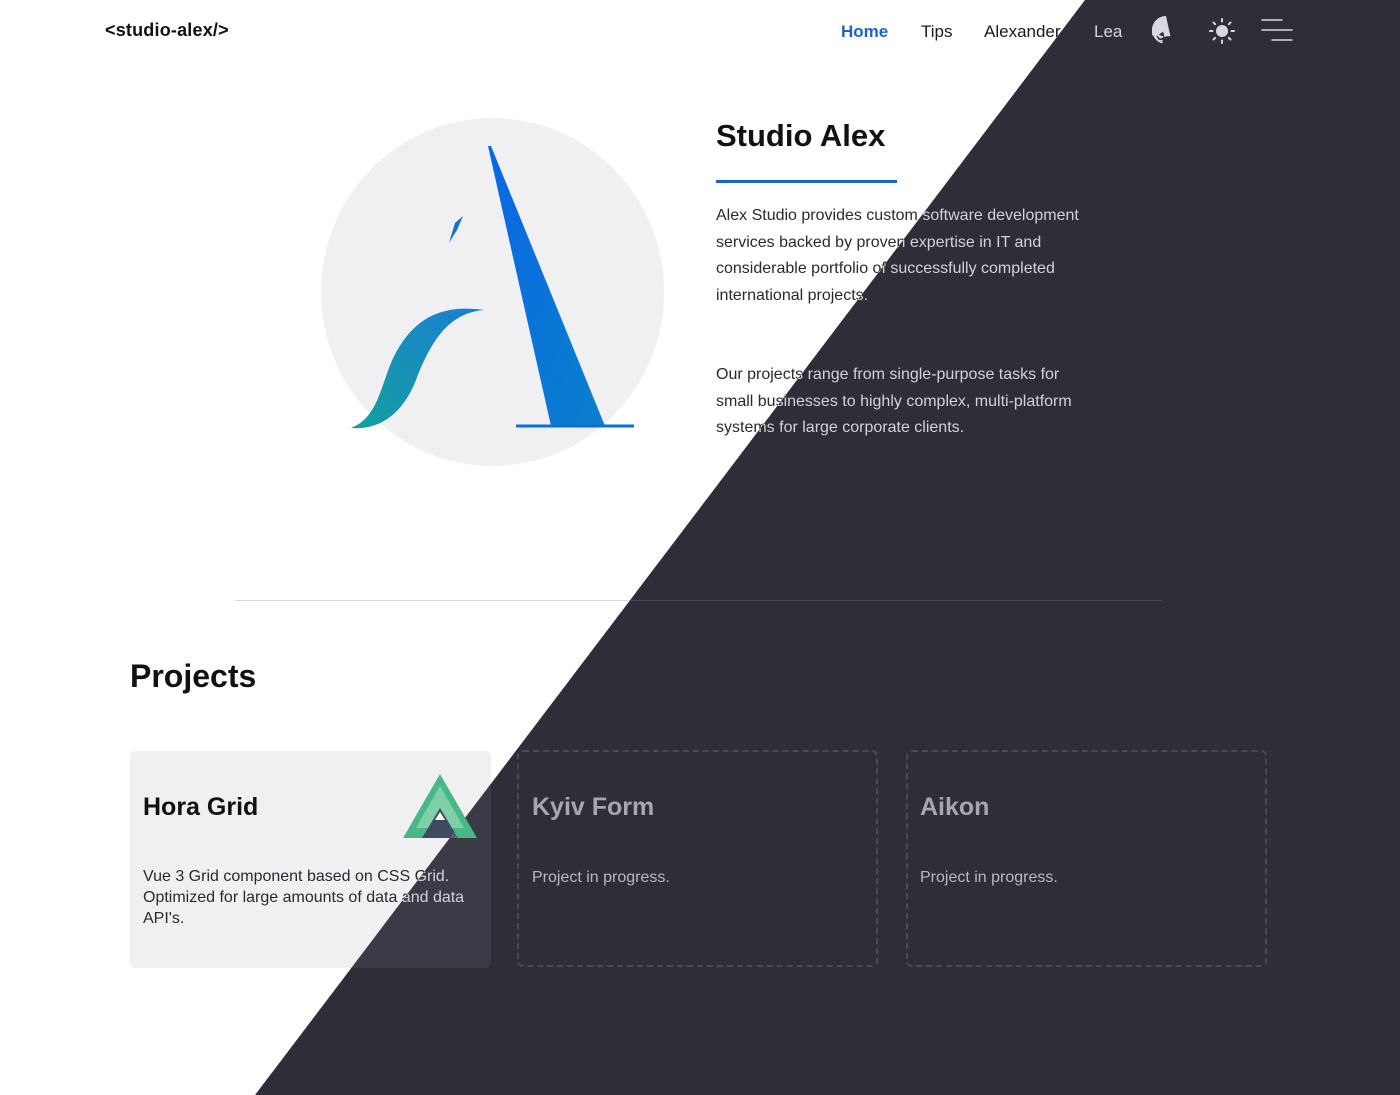 The width and height of the screenshot is (1400, 1095). What do you see at coordinates (193, 676) in the screenshot?
I see `projects-heading: Projects` at bounding box center [193, 676].